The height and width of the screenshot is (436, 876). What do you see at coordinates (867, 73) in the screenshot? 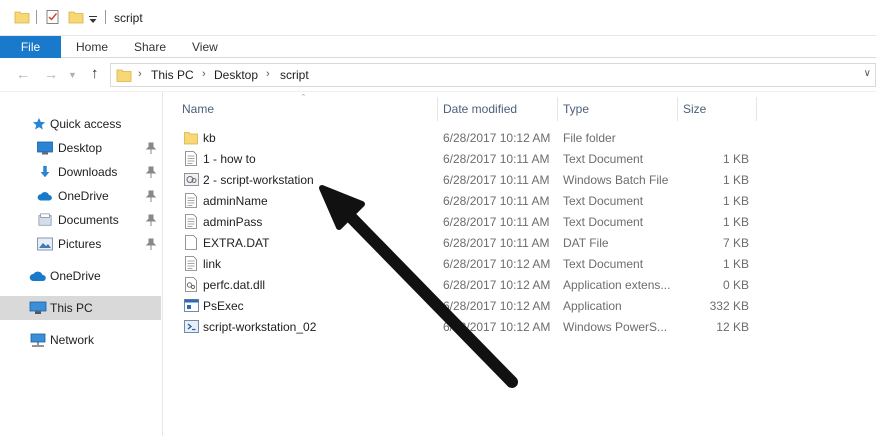
I see `address-dropdown-icon: ∨` at bounding box center [867, 73].